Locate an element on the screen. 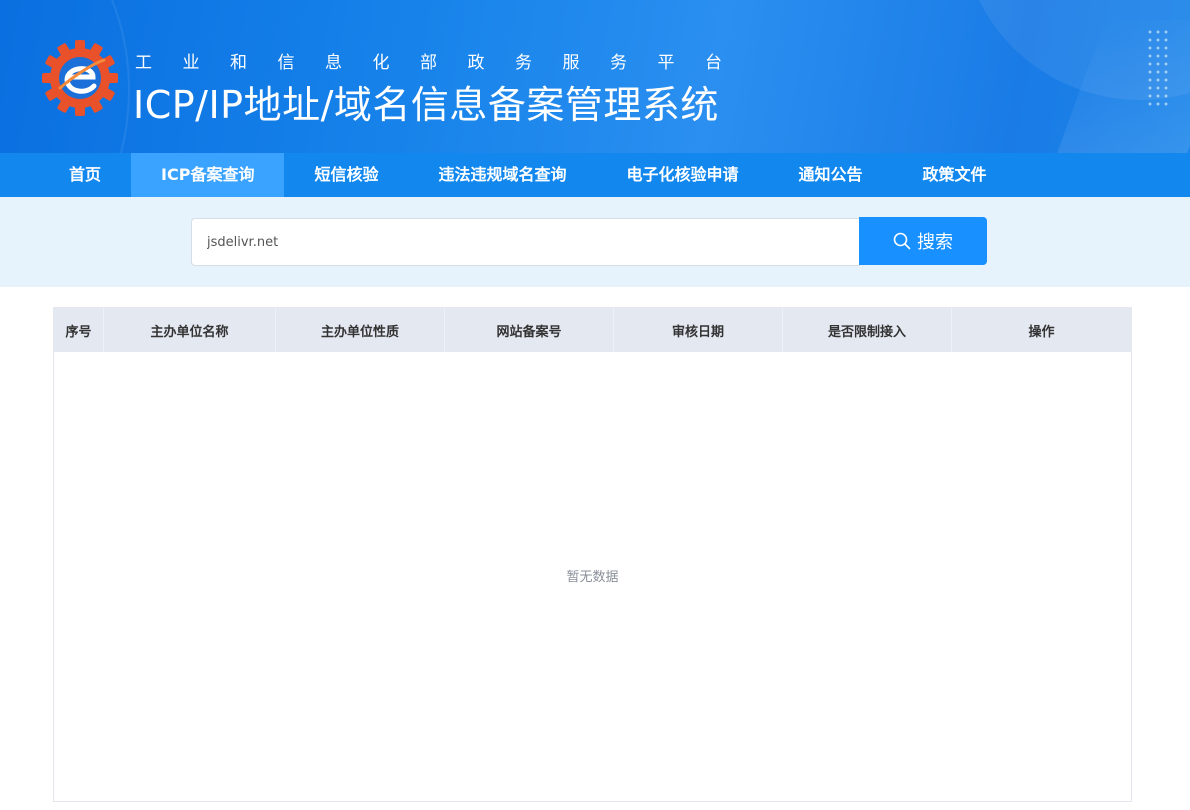 This screenshot has width=1190, height=810. nav-item-illegal-domain: 违法违规域名查询 is located at coordinates (502, 175).